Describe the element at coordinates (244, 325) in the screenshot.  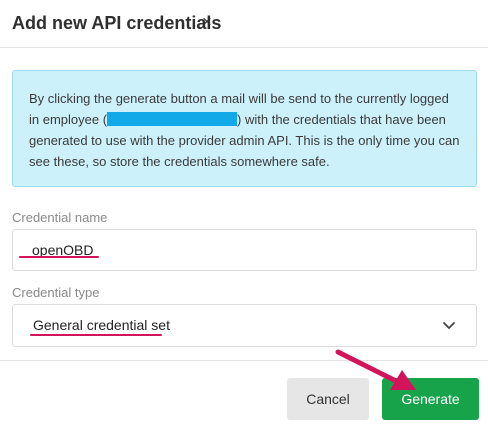
I see `credential-type-select: General credential set` at that location.